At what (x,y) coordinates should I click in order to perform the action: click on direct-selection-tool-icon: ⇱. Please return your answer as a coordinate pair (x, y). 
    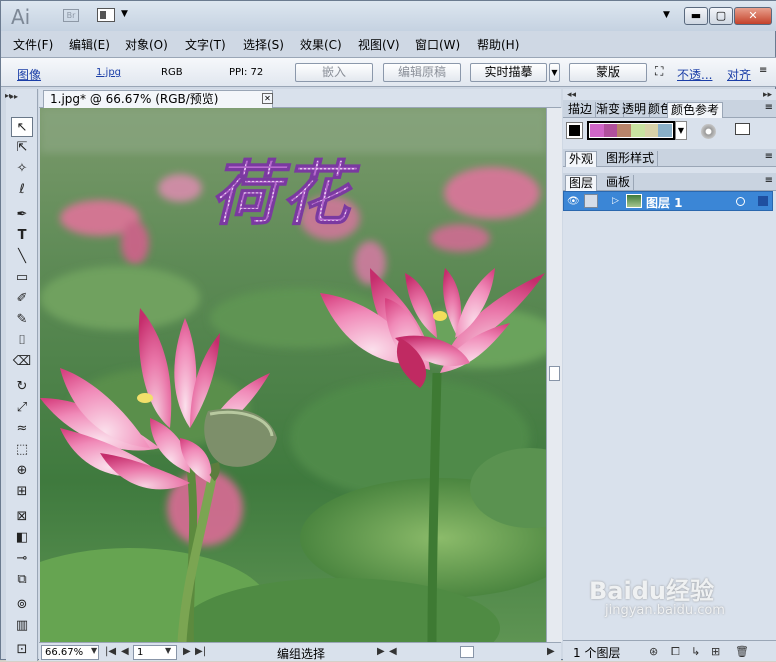
    Looking at the image, I should click on (22, 148).